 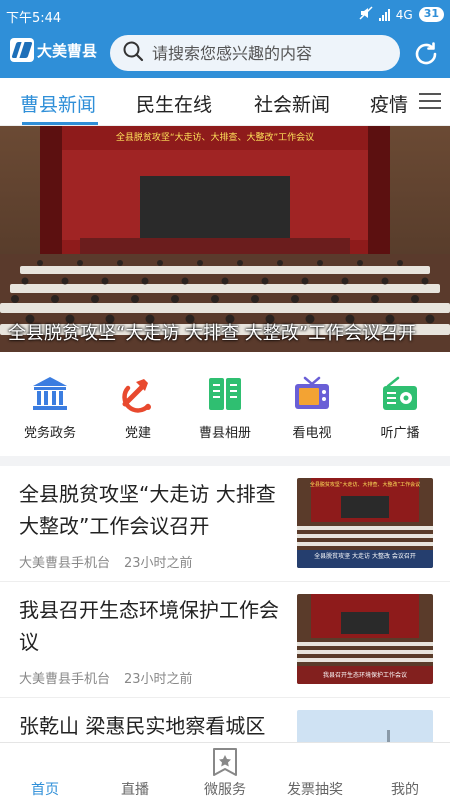 What do you see at coordinates (225, 762) in the screenshot?
I see `micro-service-icon` at bounding box center [225, 762].